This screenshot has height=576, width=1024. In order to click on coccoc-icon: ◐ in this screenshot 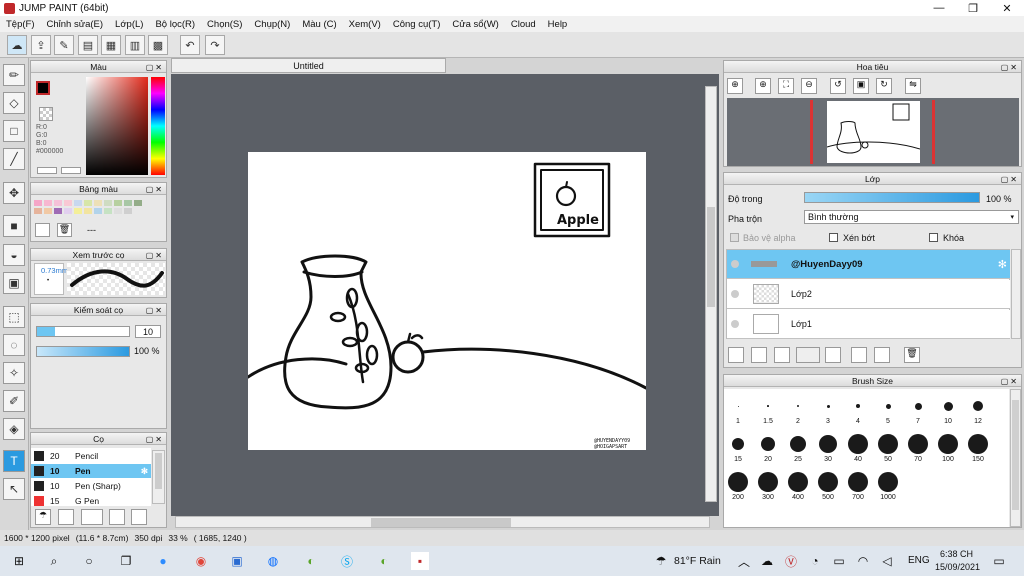, I will do `click(311, 561)`.